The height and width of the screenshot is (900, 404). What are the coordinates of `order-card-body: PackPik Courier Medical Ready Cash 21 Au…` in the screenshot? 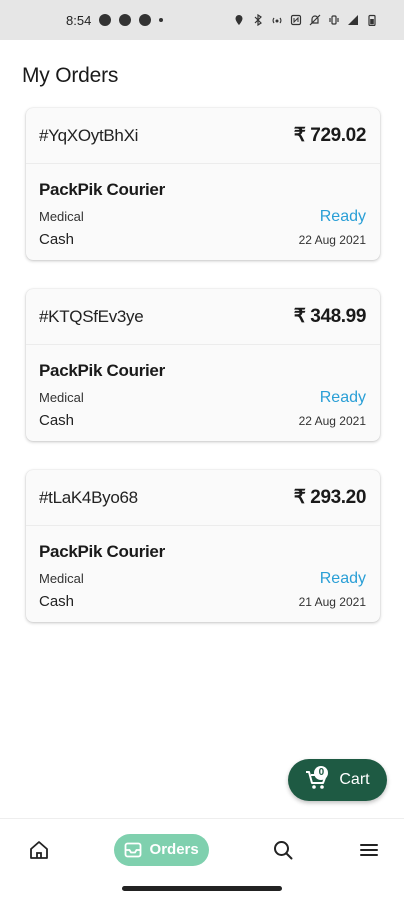 It's located at (203, 568).